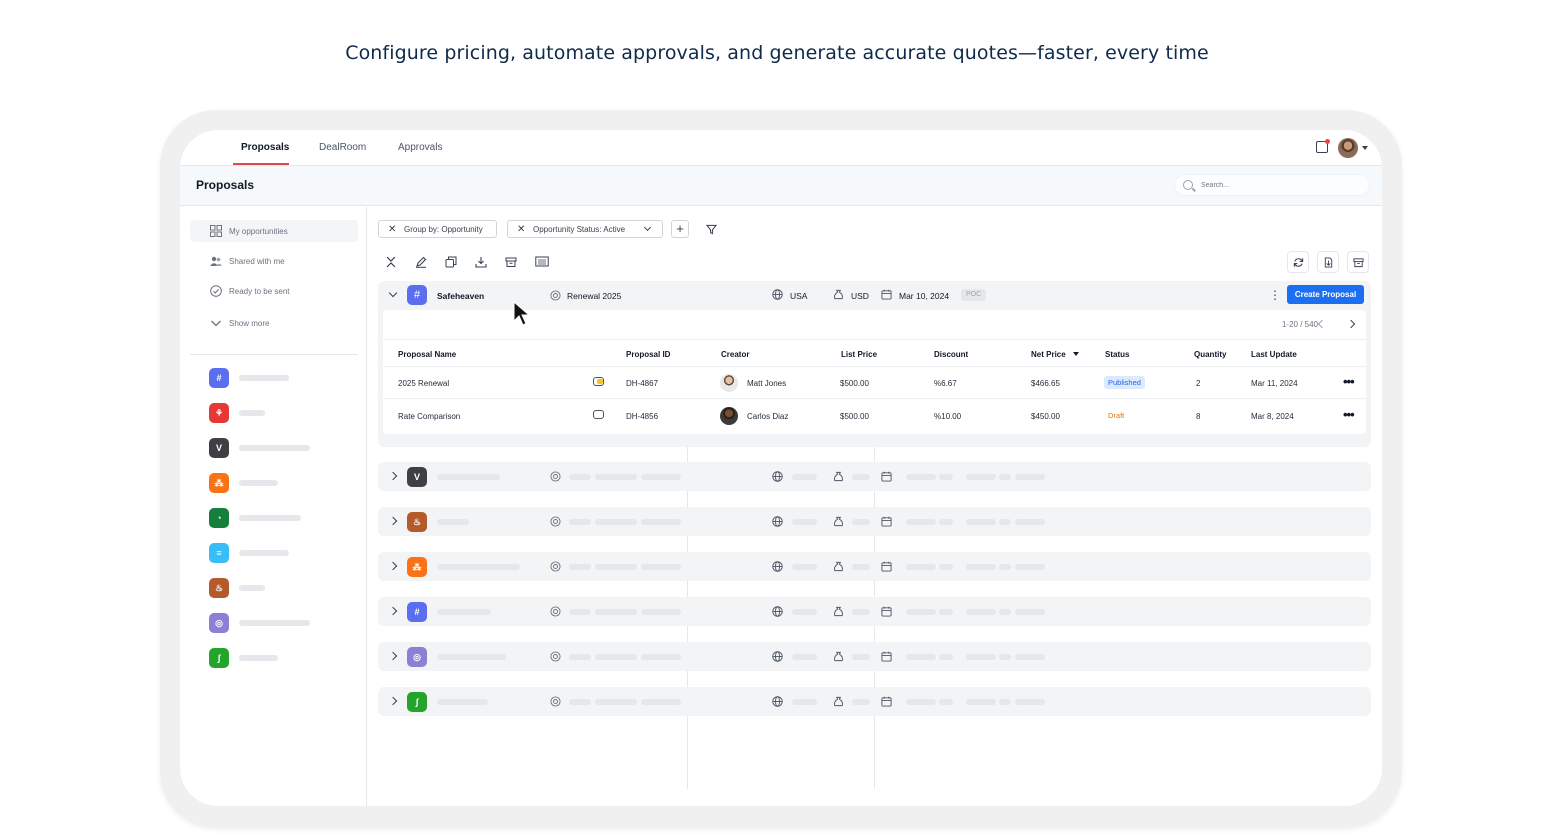  I want to click on chevron-down-icon, so click(393, 293).